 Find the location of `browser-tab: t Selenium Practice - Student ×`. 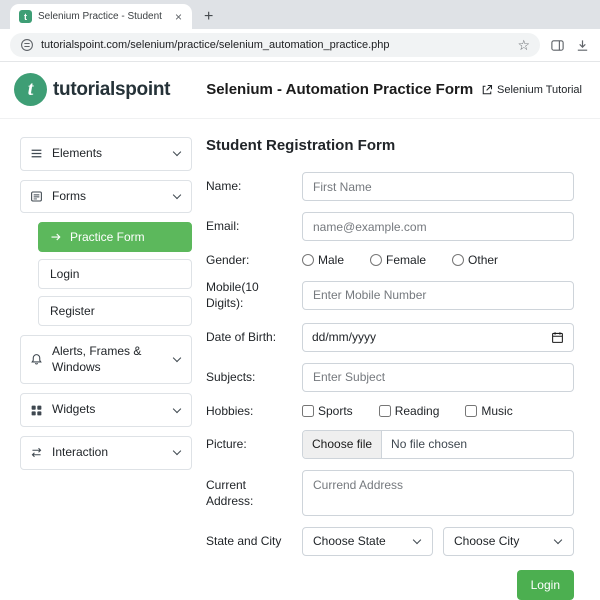

browser-tab: t Selenium Practice - Student × is located at coordinates (101, 16).